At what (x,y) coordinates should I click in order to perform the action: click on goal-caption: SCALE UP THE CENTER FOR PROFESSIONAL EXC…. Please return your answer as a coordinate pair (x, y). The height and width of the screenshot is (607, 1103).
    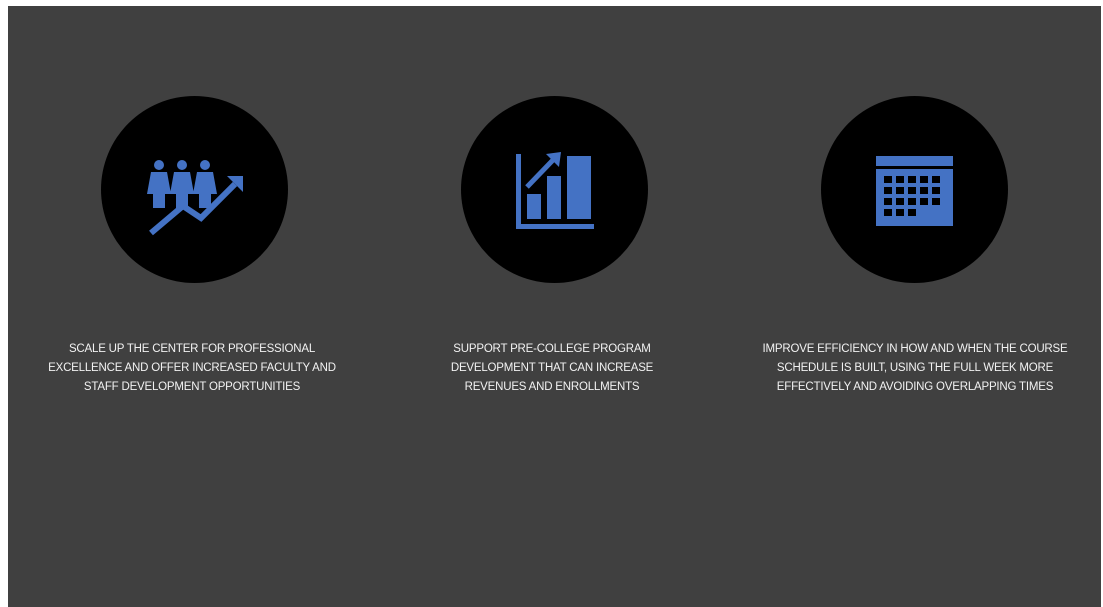
    Looking at the image, I should click on (192, 368).